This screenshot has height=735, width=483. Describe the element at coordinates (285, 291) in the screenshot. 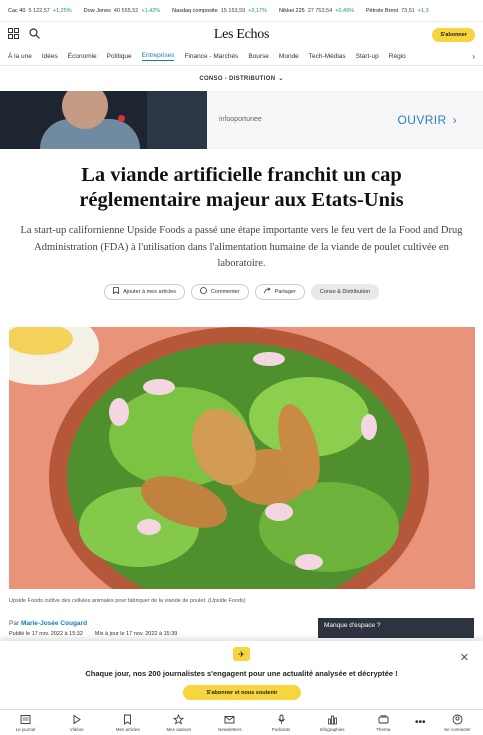

I see `share-label: Partager` at that location.